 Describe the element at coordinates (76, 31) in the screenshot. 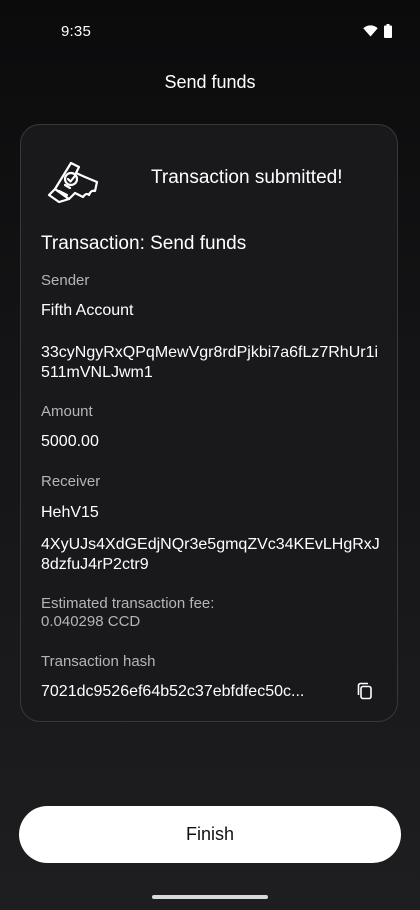

I see `status-time: 9:35` at that location.